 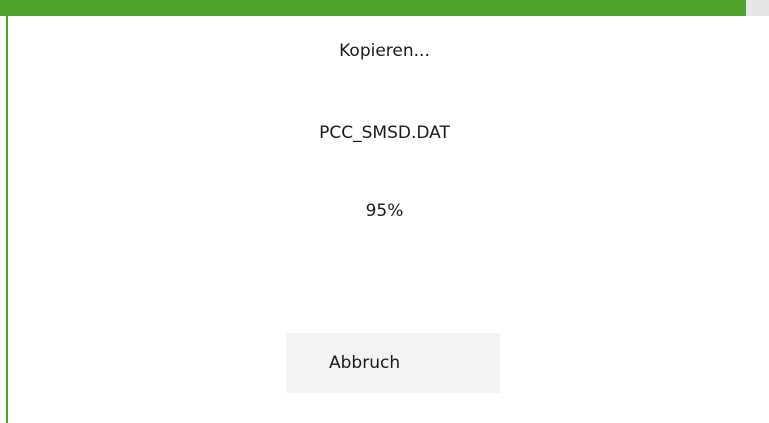 I want to click on progress-bar, so click(x=384, y=8).